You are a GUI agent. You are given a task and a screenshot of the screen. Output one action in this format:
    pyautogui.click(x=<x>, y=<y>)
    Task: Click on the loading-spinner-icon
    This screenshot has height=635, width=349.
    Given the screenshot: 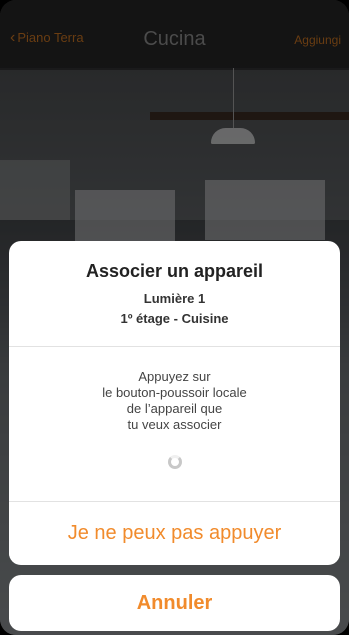 What is the action you would take?
    pyautogui.click(x=174, y=462)
    